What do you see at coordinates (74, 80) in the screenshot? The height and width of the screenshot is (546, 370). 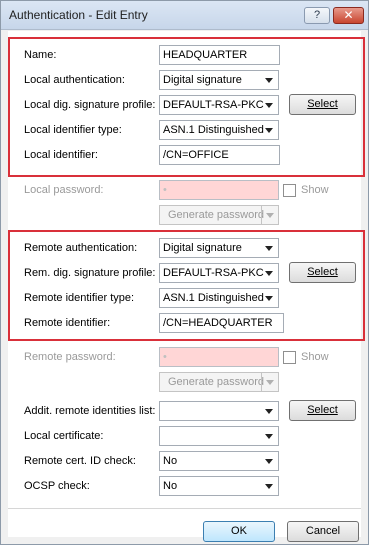 I see `local-auth-label: Local authentication:` at bounding box center [74, 80].